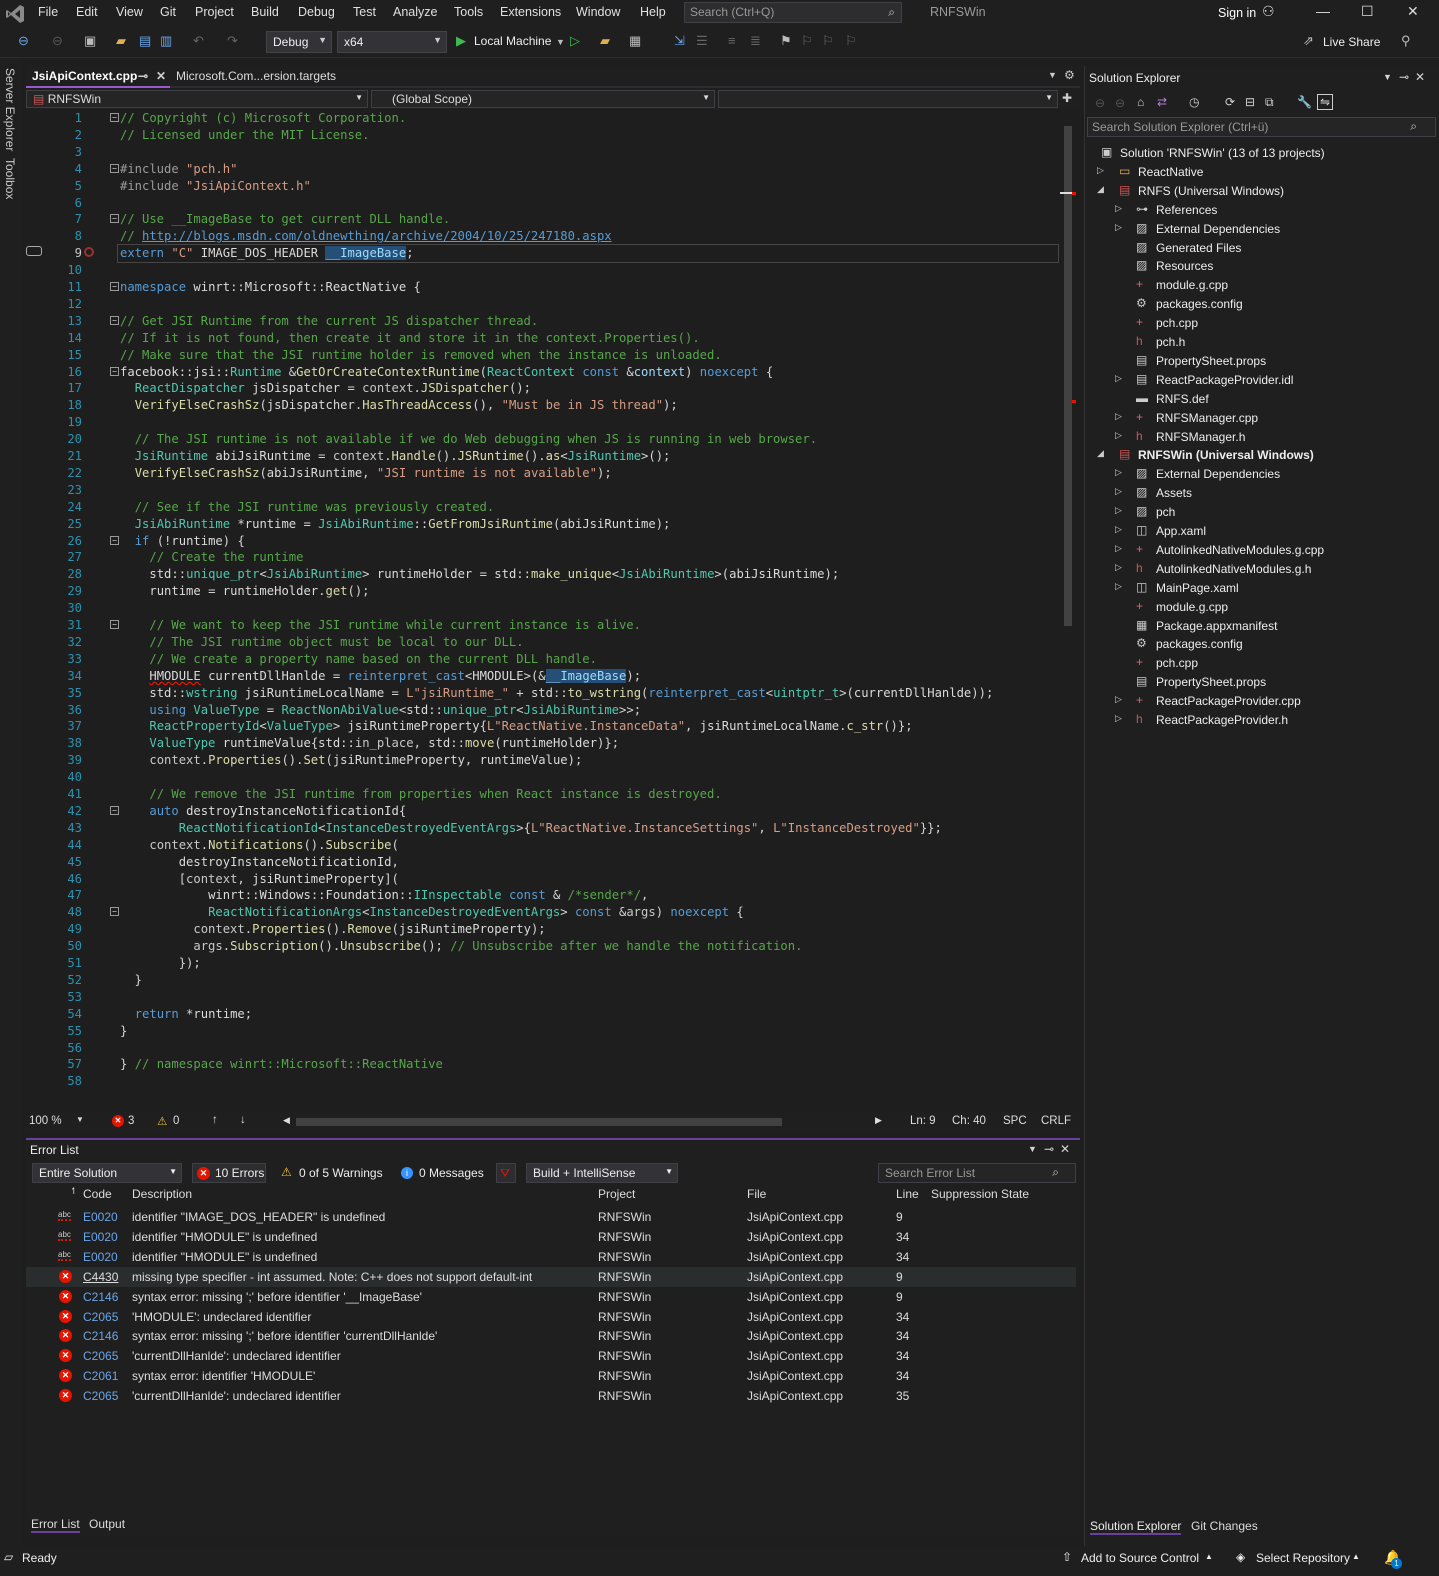 The image size is (1439, 1576). Describe the element at coordinates (121, 41) in the screenshot. I see `open-folder-icon: ▰` at that location.